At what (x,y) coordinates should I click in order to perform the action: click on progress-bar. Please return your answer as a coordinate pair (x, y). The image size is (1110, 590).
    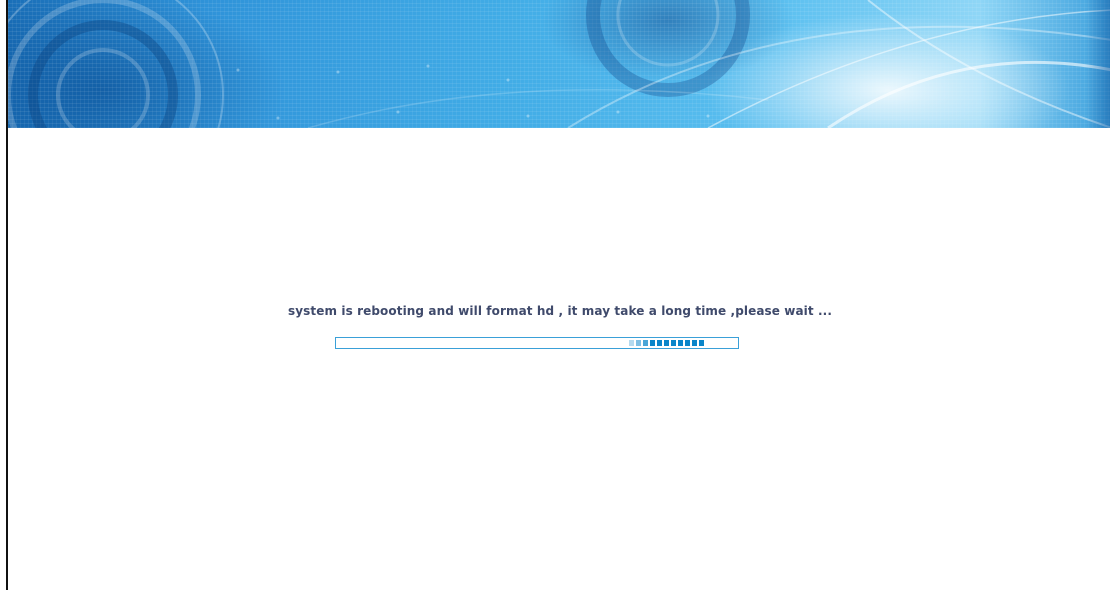
    Looking at the image, I should click on (537, 343).